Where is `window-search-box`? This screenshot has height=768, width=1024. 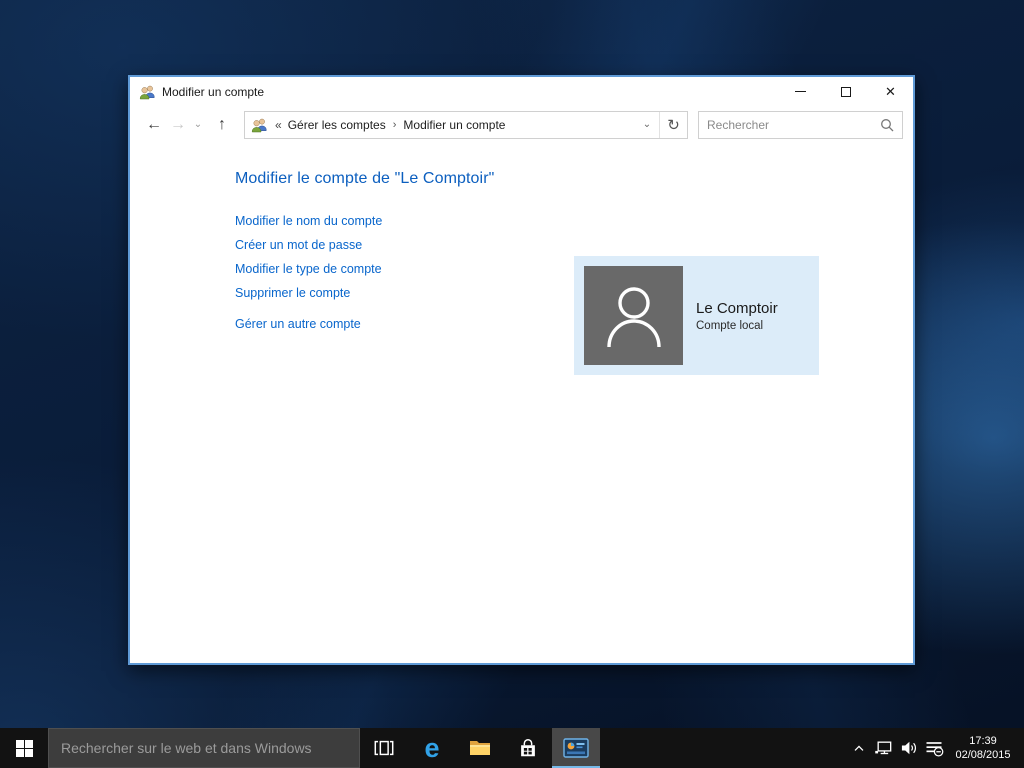
window-search-box is located at coordinates (800, 124).